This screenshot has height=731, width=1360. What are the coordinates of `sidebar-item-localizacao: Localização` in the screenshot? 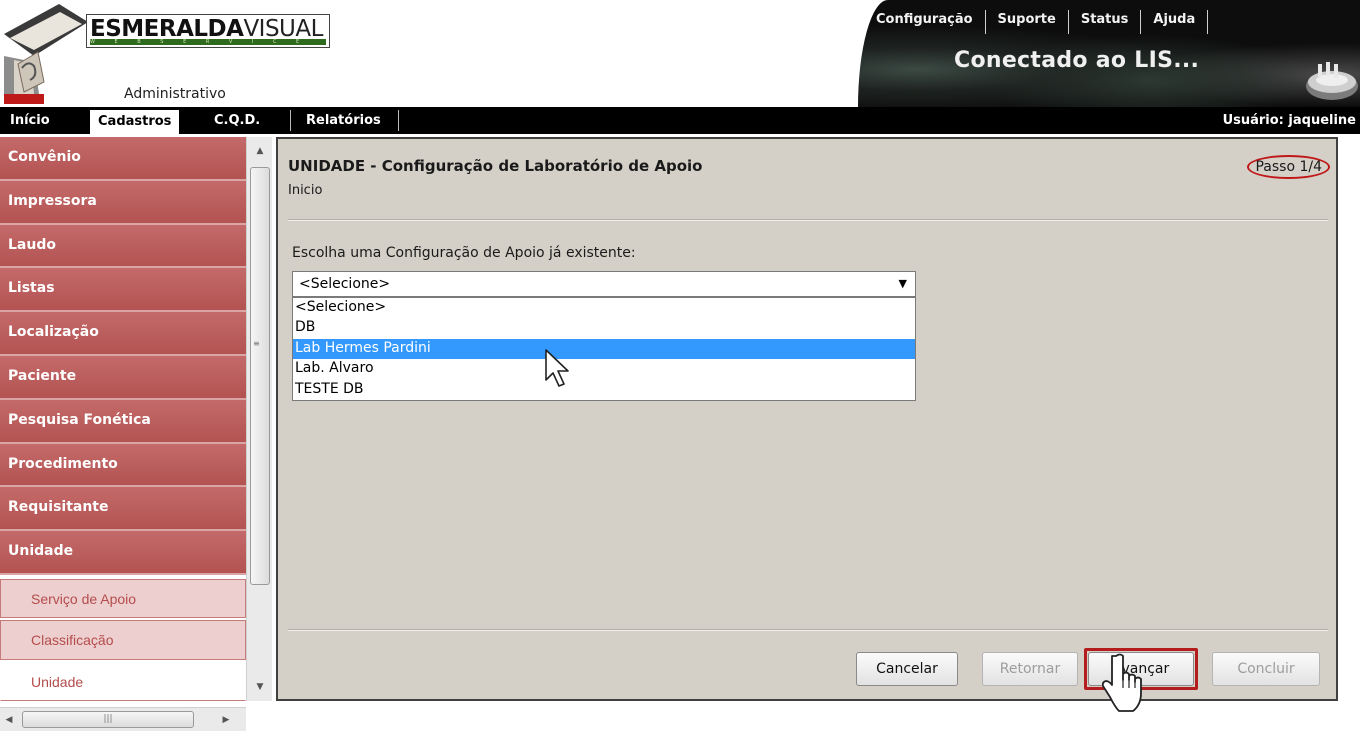 It's located at (123, 334).